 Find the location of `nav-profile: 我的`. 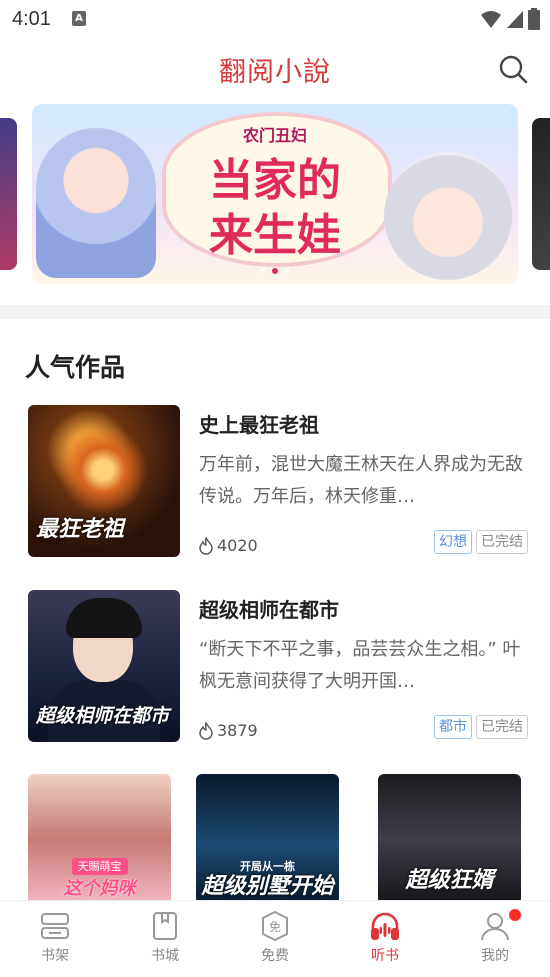

nav-profile: 我的 is located at coordinates (495, 937).